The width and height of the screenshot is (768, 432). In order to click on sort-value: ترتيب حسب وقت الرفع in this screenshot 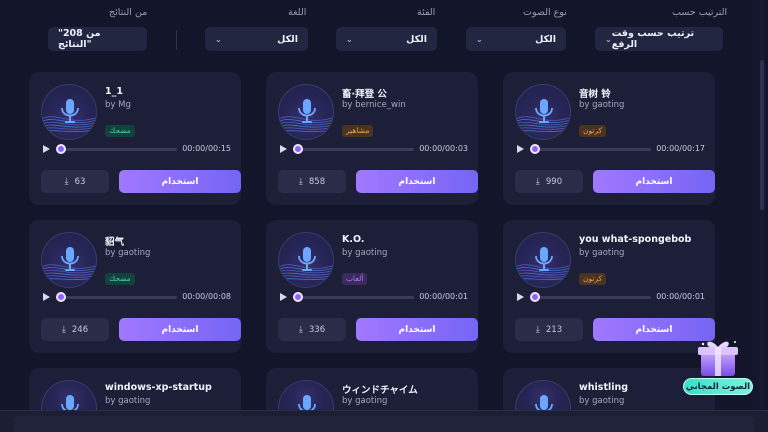, I will do `click(653, 39)`.